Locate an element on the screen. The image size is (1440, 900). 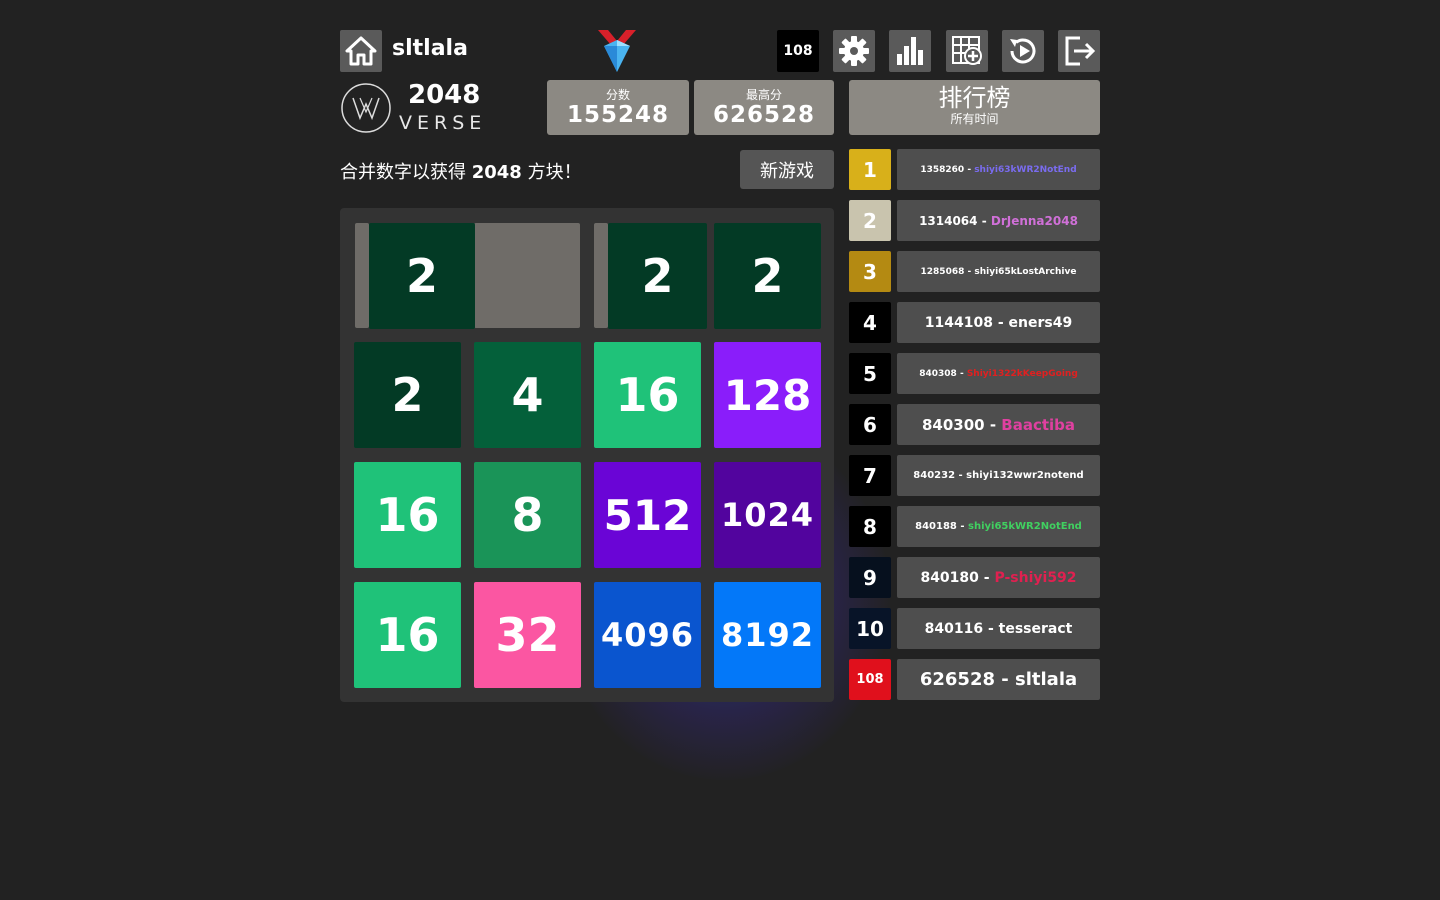
leaderboard-entry: 840308 - Shiyi1322kKeepGoing is located at coordinates (998, 373).